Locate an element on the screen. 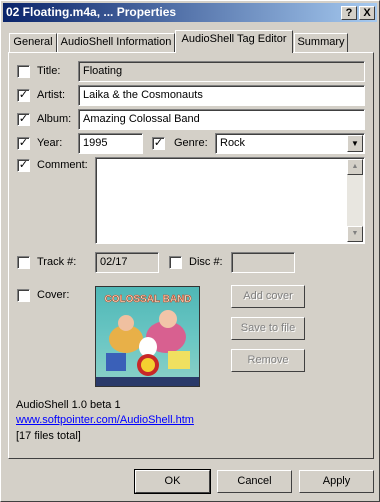  title-checkbox is located at coordinates (23, 71).